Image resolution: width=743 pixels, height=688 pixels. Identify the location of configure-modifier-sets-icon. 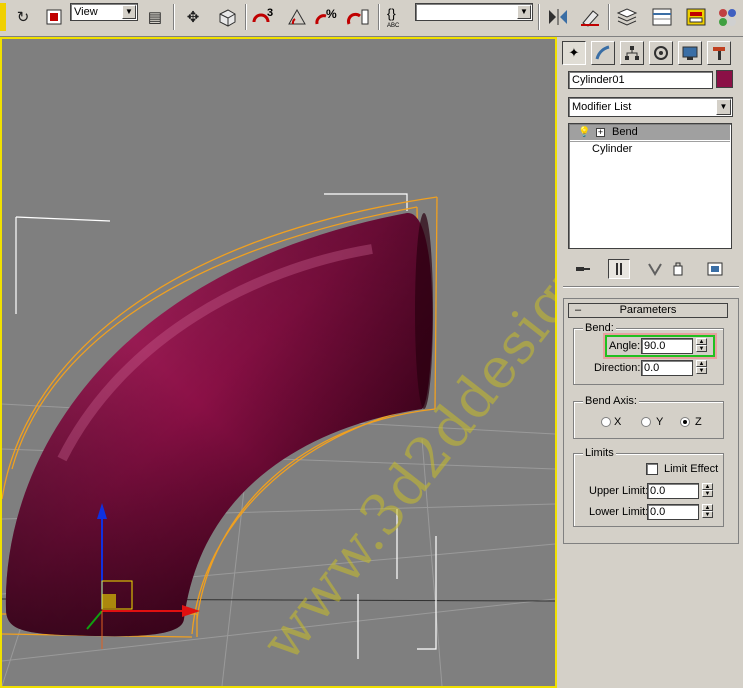
(715, 269).